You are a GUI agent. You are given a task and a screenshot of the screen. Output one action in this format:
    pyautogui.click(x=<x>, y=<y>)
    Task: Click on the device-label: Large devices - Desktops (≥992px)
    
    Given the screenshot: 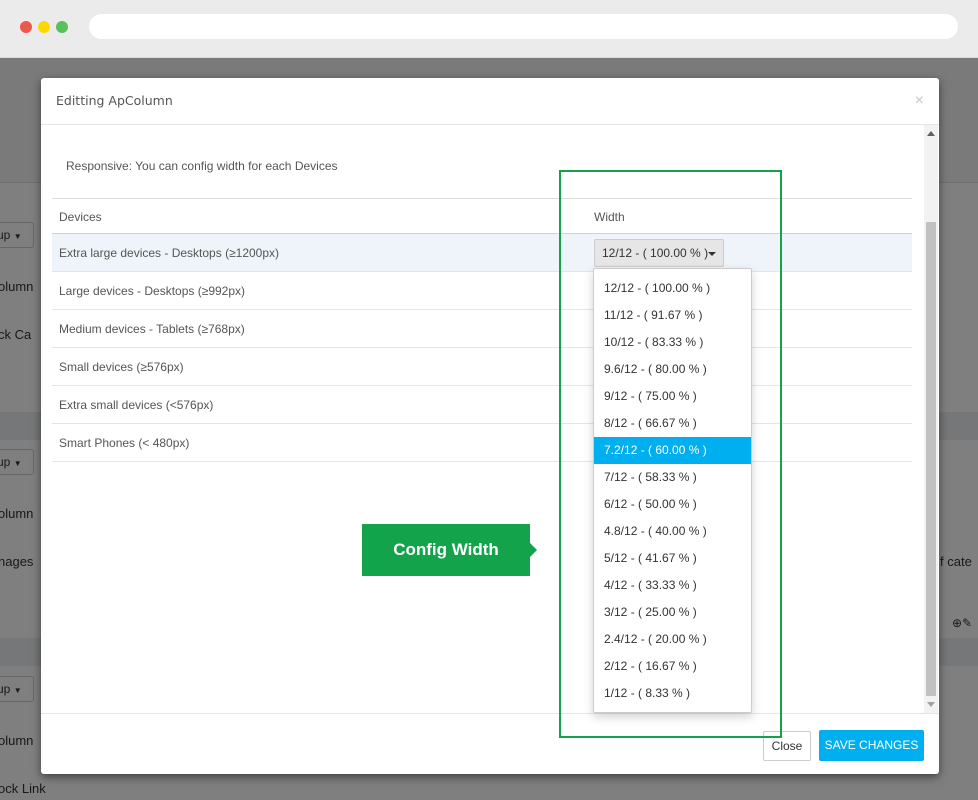 What is the action you would take?
    pyautogui.click(x=152, y=291)
    